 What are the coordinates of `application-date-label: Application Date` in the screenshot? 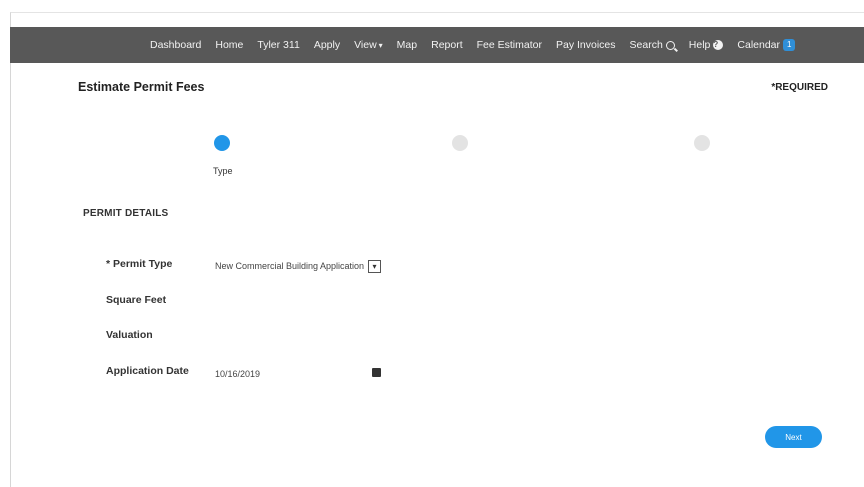 It's located at (147, 371).